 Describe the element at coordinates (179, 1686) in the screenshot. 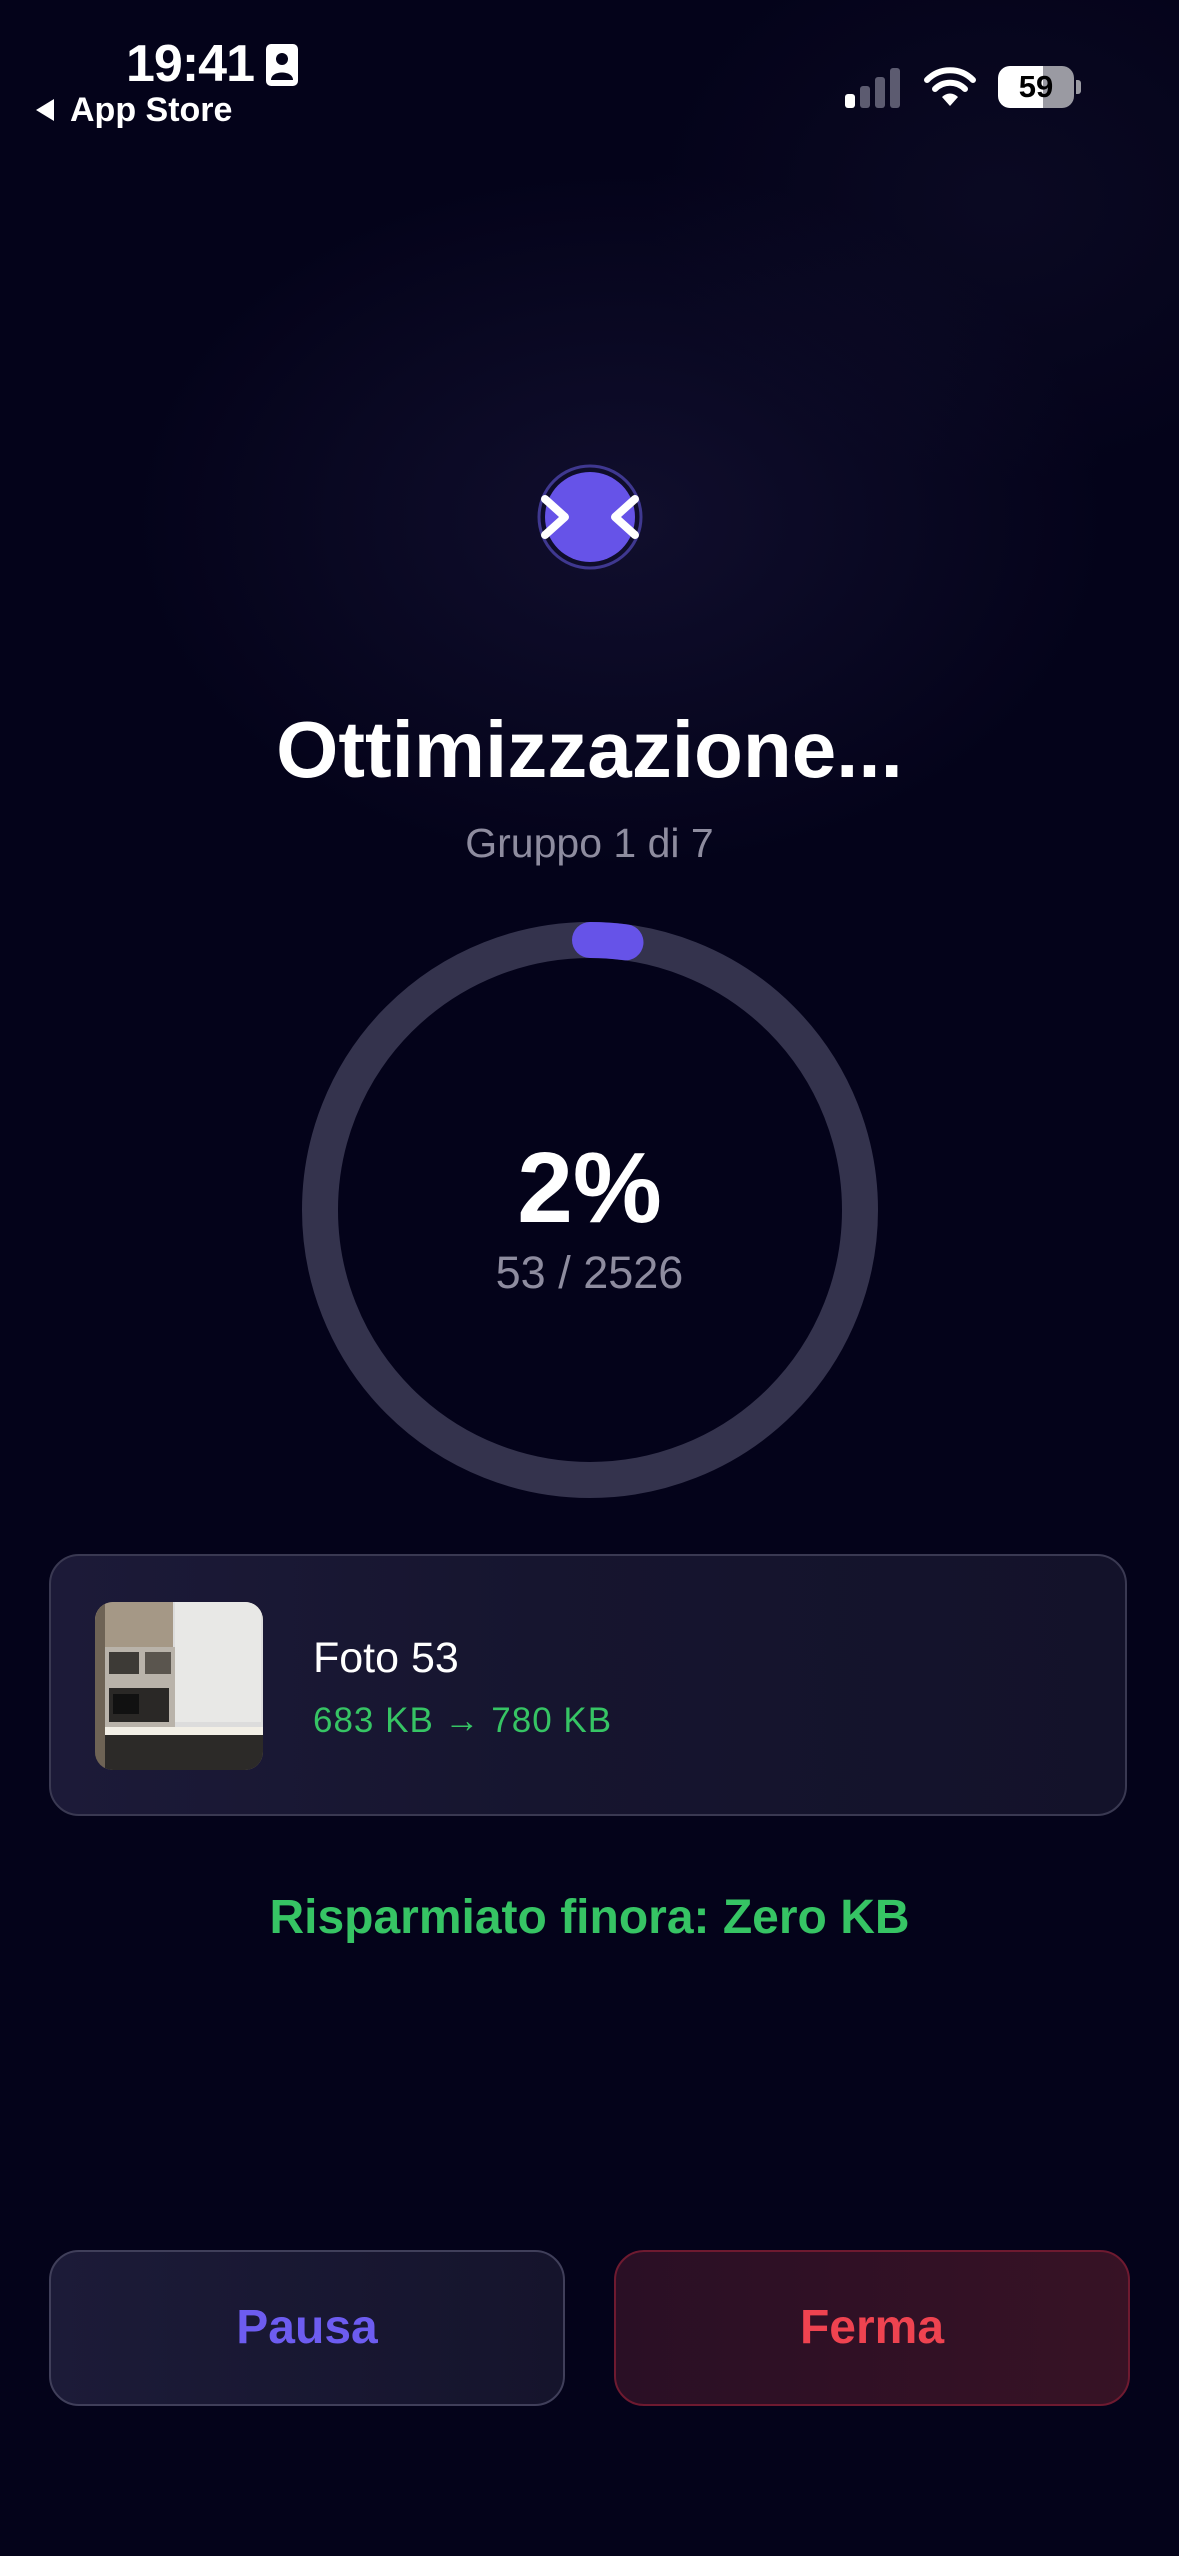

I see `photo-thumbnail` at that location.